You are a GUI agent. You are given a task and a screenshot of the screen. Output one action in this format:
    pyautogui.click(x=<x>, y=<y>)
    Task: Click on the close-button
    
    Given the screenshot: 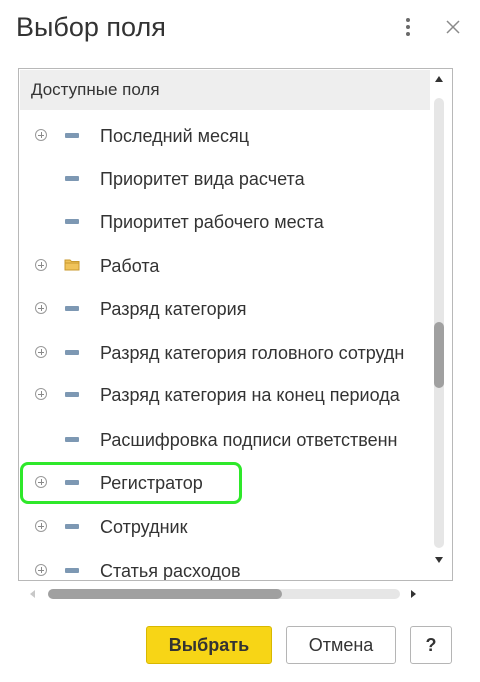 What is the action you would take?
    pyautogui.click(x=453, y=27)
    